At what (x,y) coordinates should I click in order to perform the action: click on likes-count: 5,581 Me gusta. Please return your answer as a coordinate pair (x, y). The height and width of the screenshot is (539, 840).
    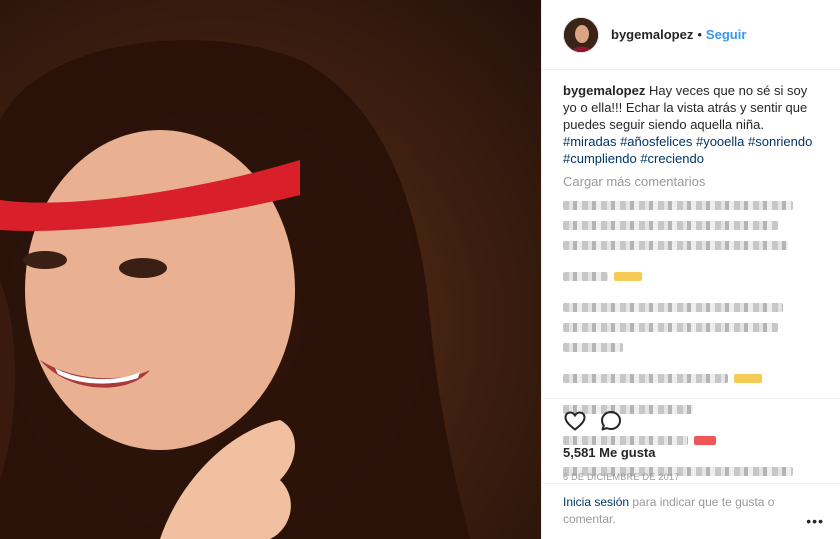
    Looking at the image, I should click on (691, 452).